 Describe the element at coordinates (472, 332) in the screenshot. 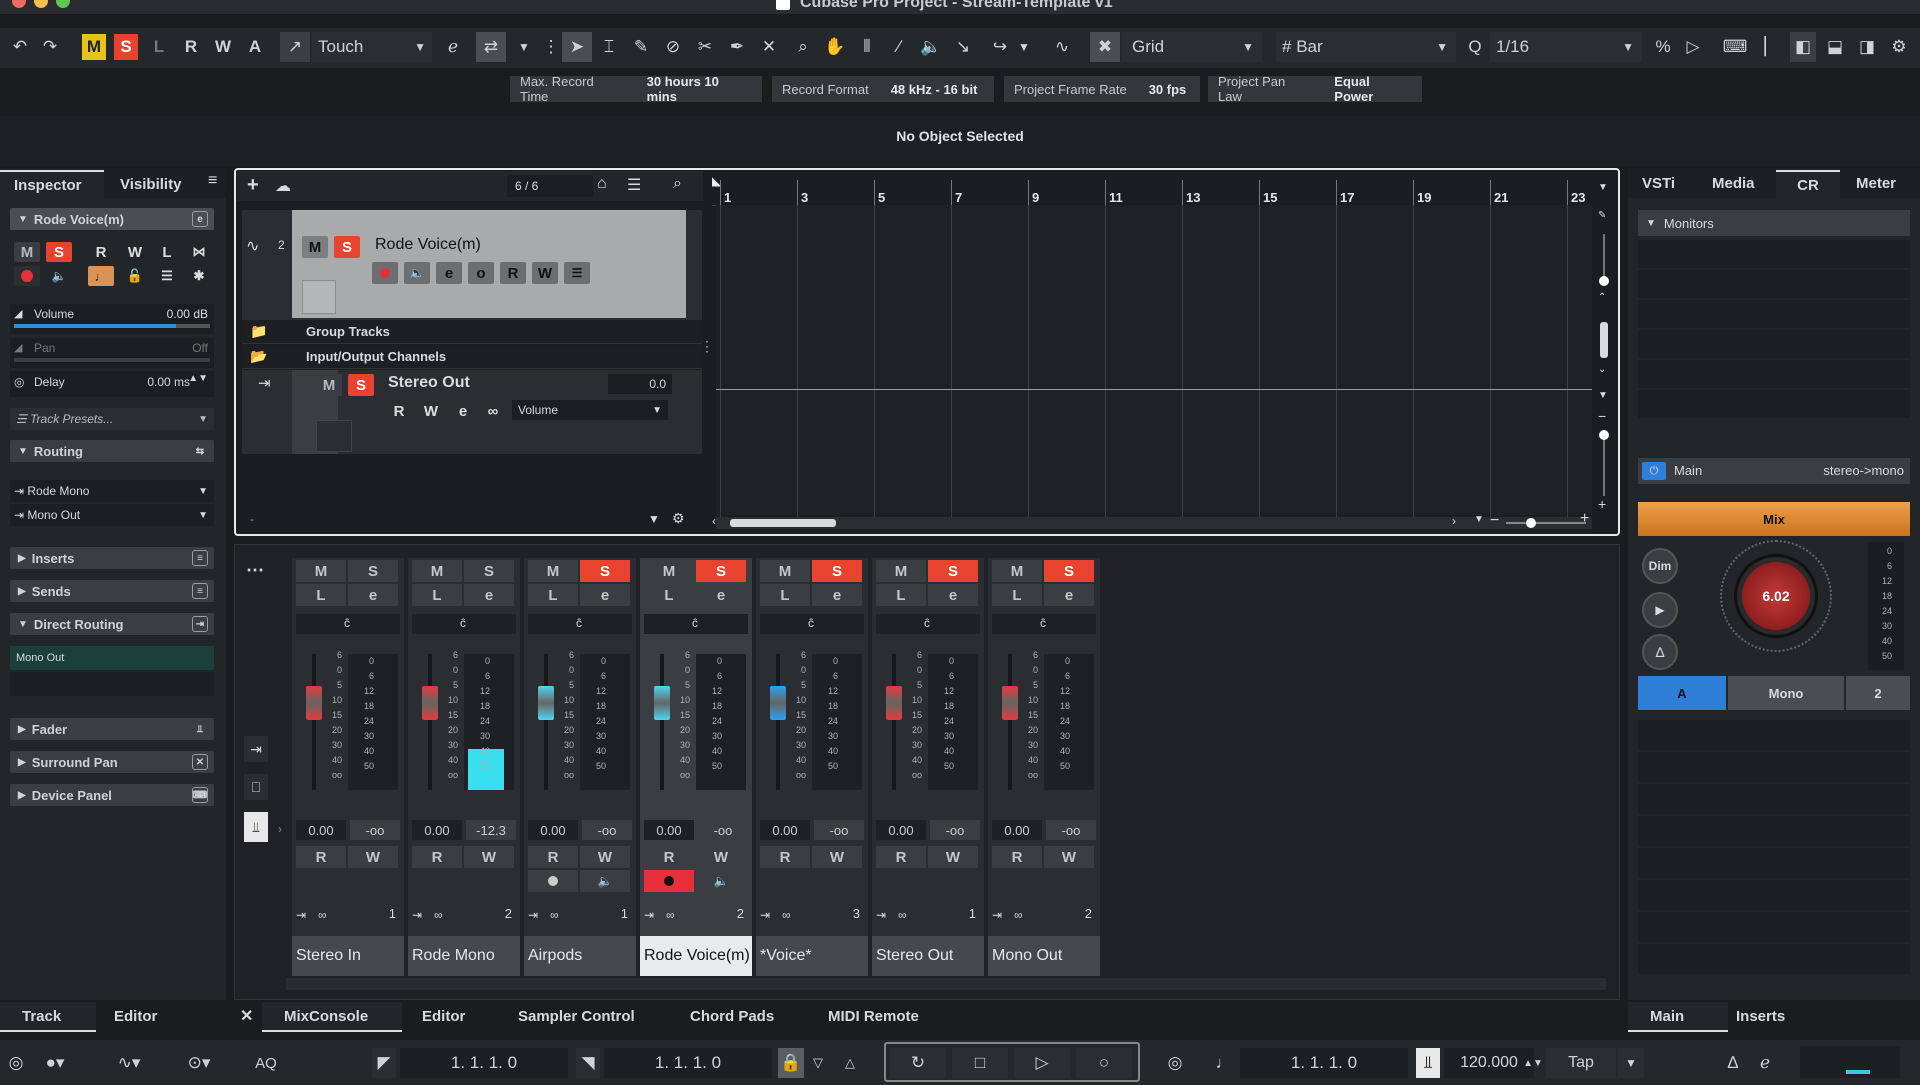

I see `folder-group-tracks: 📁 Group Tracks` at that location.